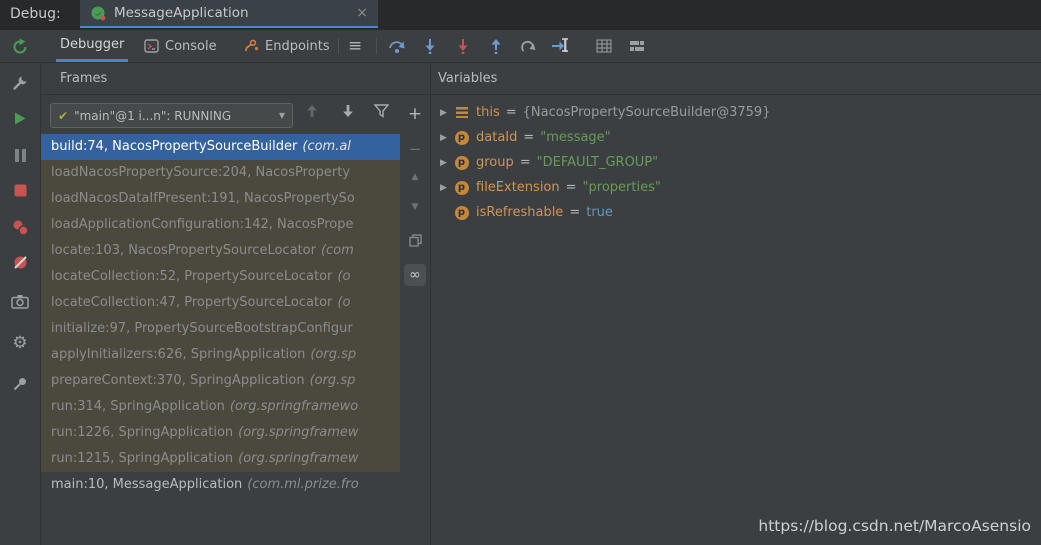 The image size is (1041, 545). What do you see at coordinates (20, 262) in the screenshot?
I see `mute-breakpoints-icon` at bounding box center [20, 262].